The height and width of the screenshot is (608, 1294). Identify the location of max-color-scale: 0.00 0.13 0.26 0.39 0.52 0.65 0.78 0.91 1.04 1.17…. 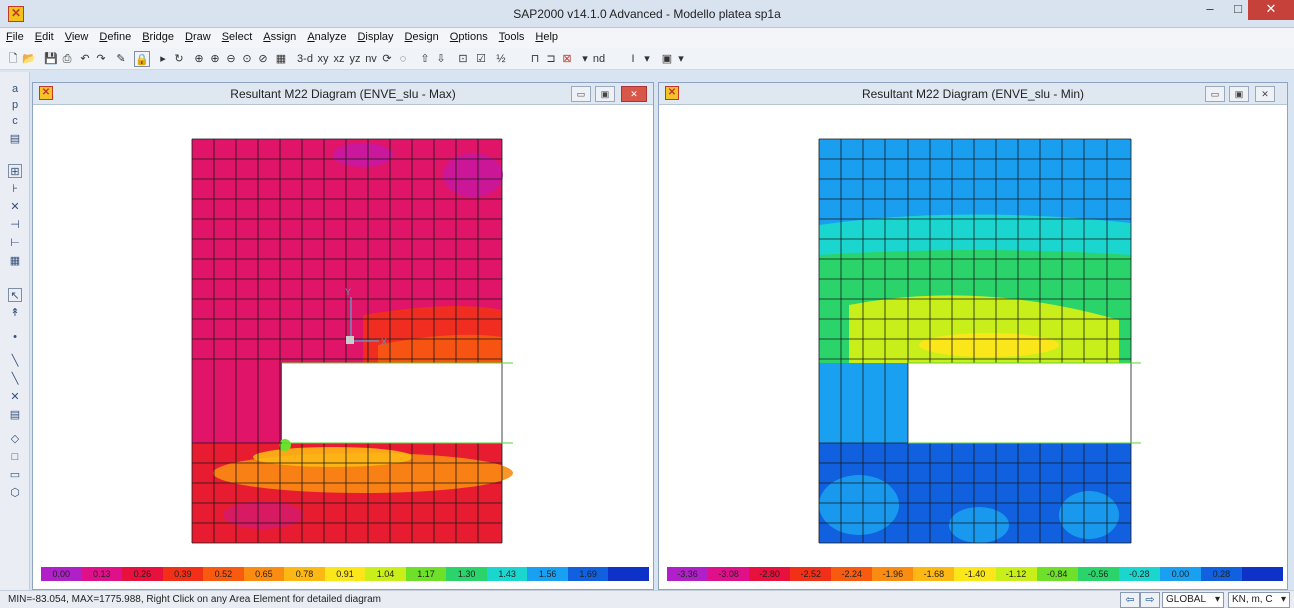
(345, 574).